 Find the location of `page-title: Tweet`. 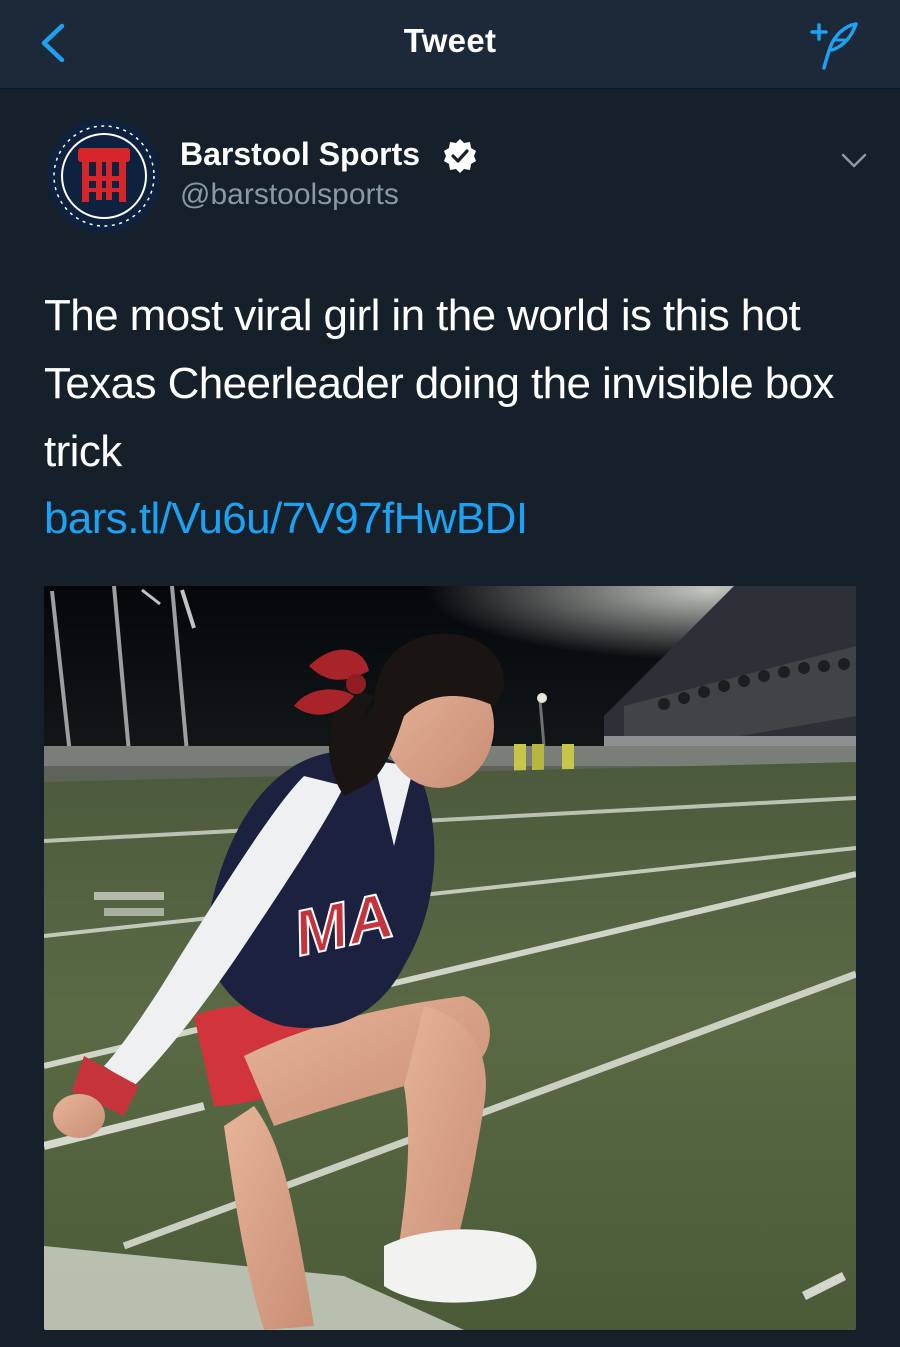

page-title: Tweet is located at coordinates (450, 40).